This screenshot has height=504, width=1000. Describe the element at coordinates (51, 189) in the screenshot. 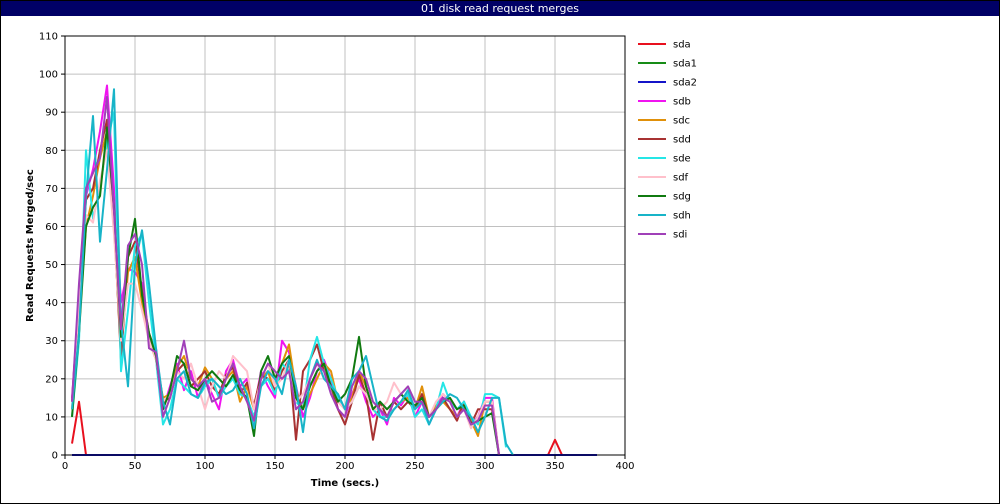

I see `y-tick-label: 70` at that location.